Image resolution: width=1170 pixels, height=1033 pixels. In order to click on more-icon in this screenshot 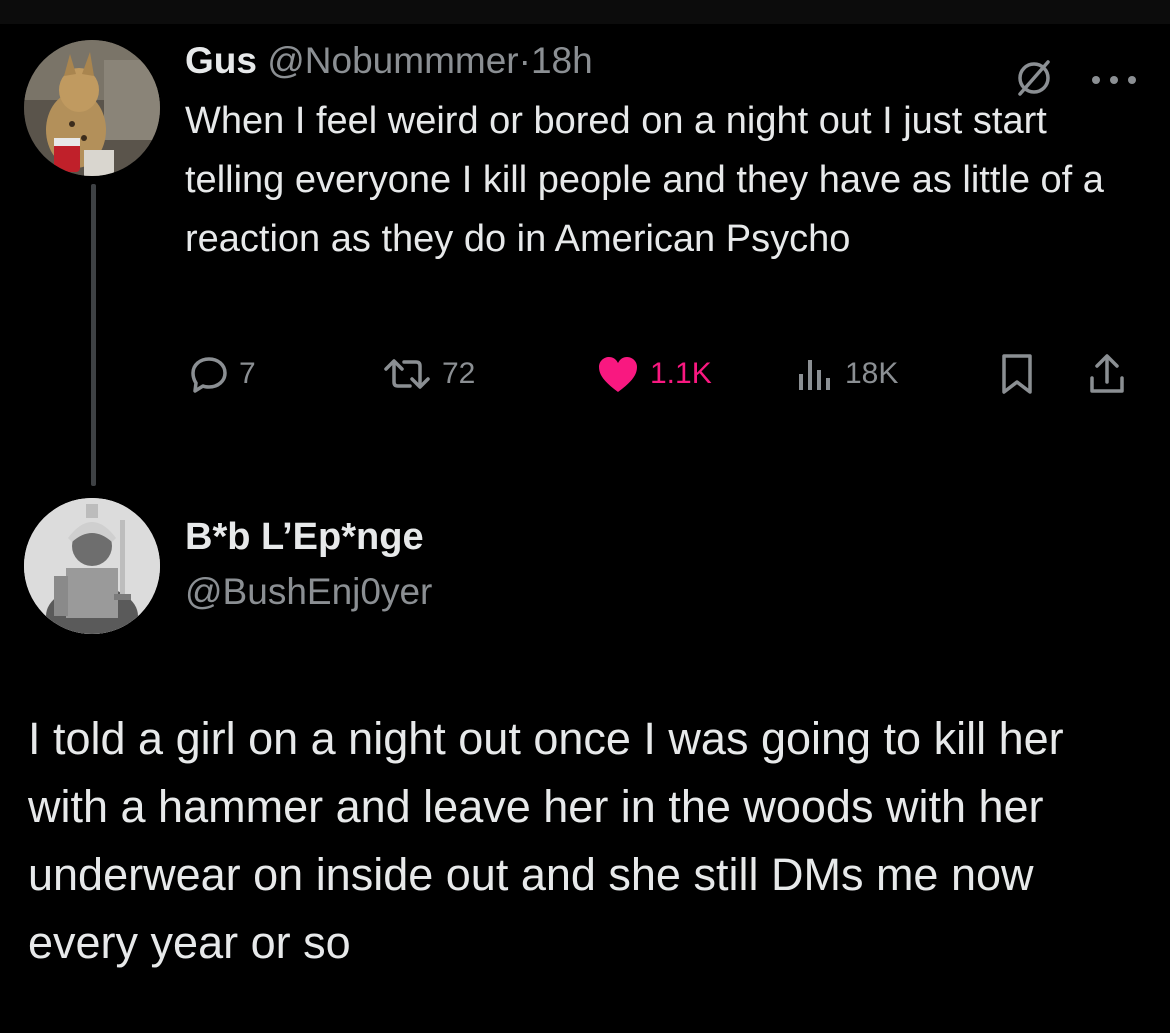, I will do `click(1114, 80)`.